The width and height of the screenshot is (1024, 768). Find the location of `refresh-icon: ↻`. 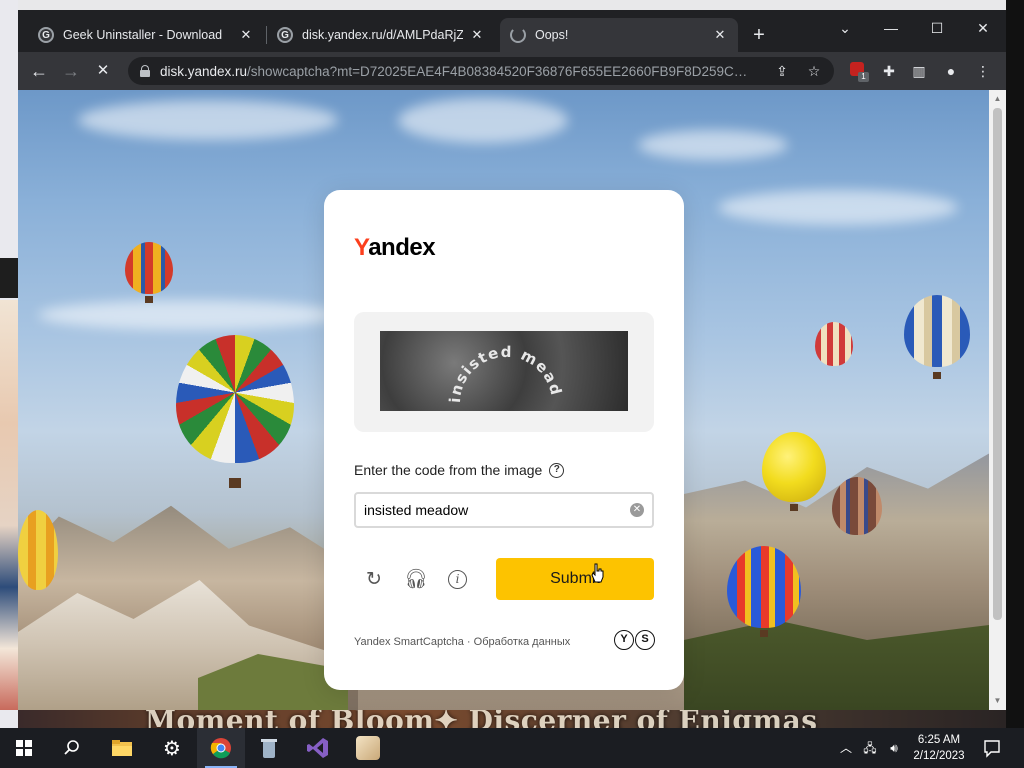

refresh-icon: ↻ is located at coordinates (374, 580).